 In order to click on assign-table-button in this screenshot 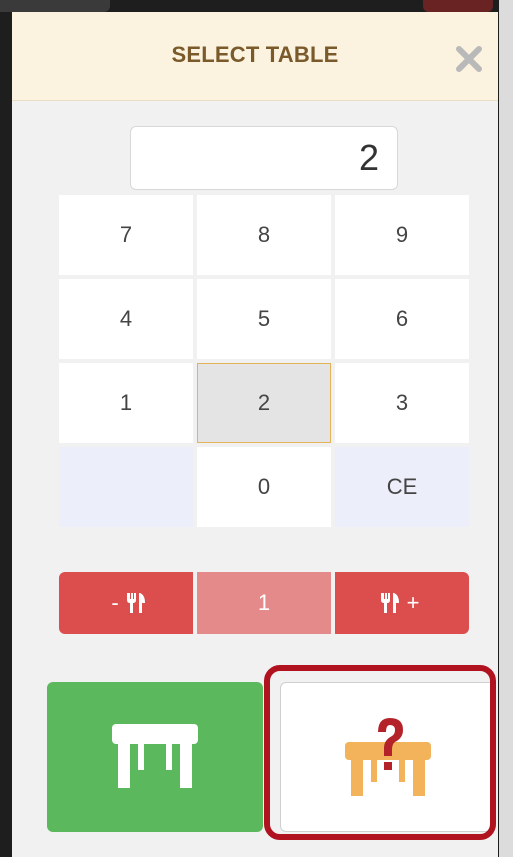, I will do `click(155, 757)`.